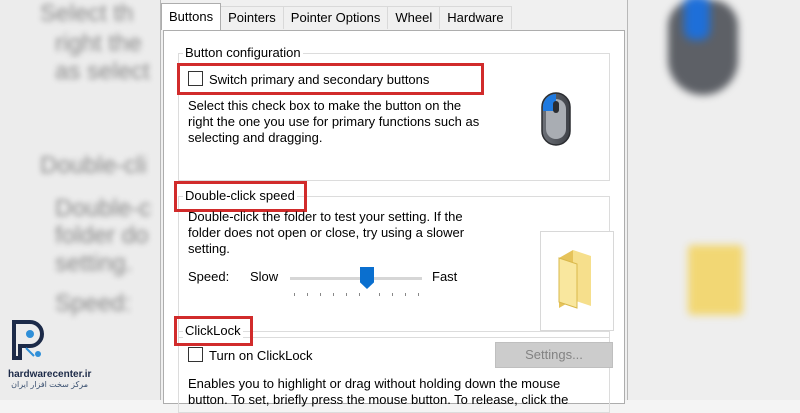 Image resolution: width=800 pixels, height=413 pixels. I want to click on watermark-site: hardwarecenter.ir, so click(50, 374).